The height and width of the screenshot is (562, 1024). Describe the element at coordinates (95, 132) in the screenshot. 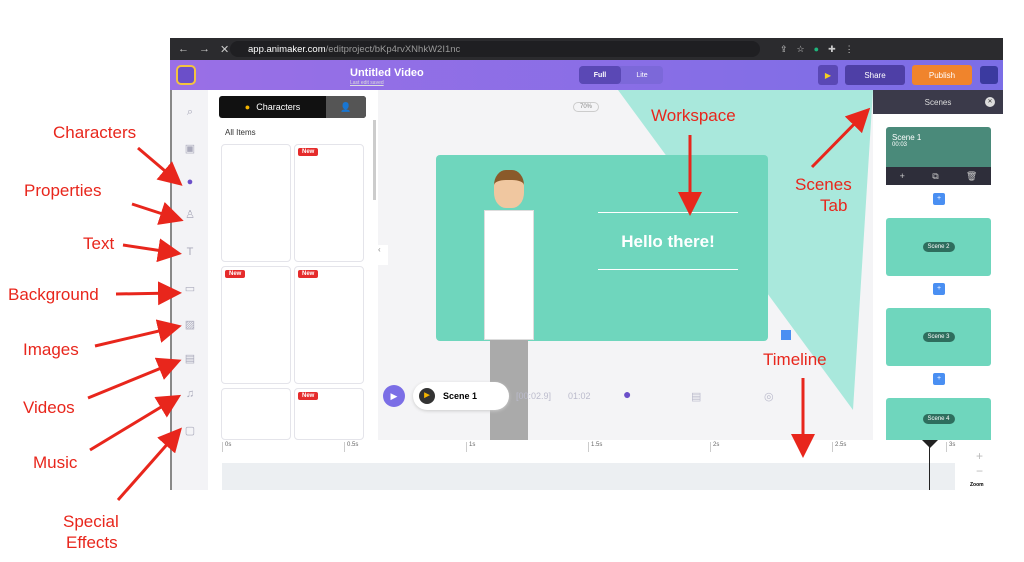

I see `annotation-characters: Characters` at that location.